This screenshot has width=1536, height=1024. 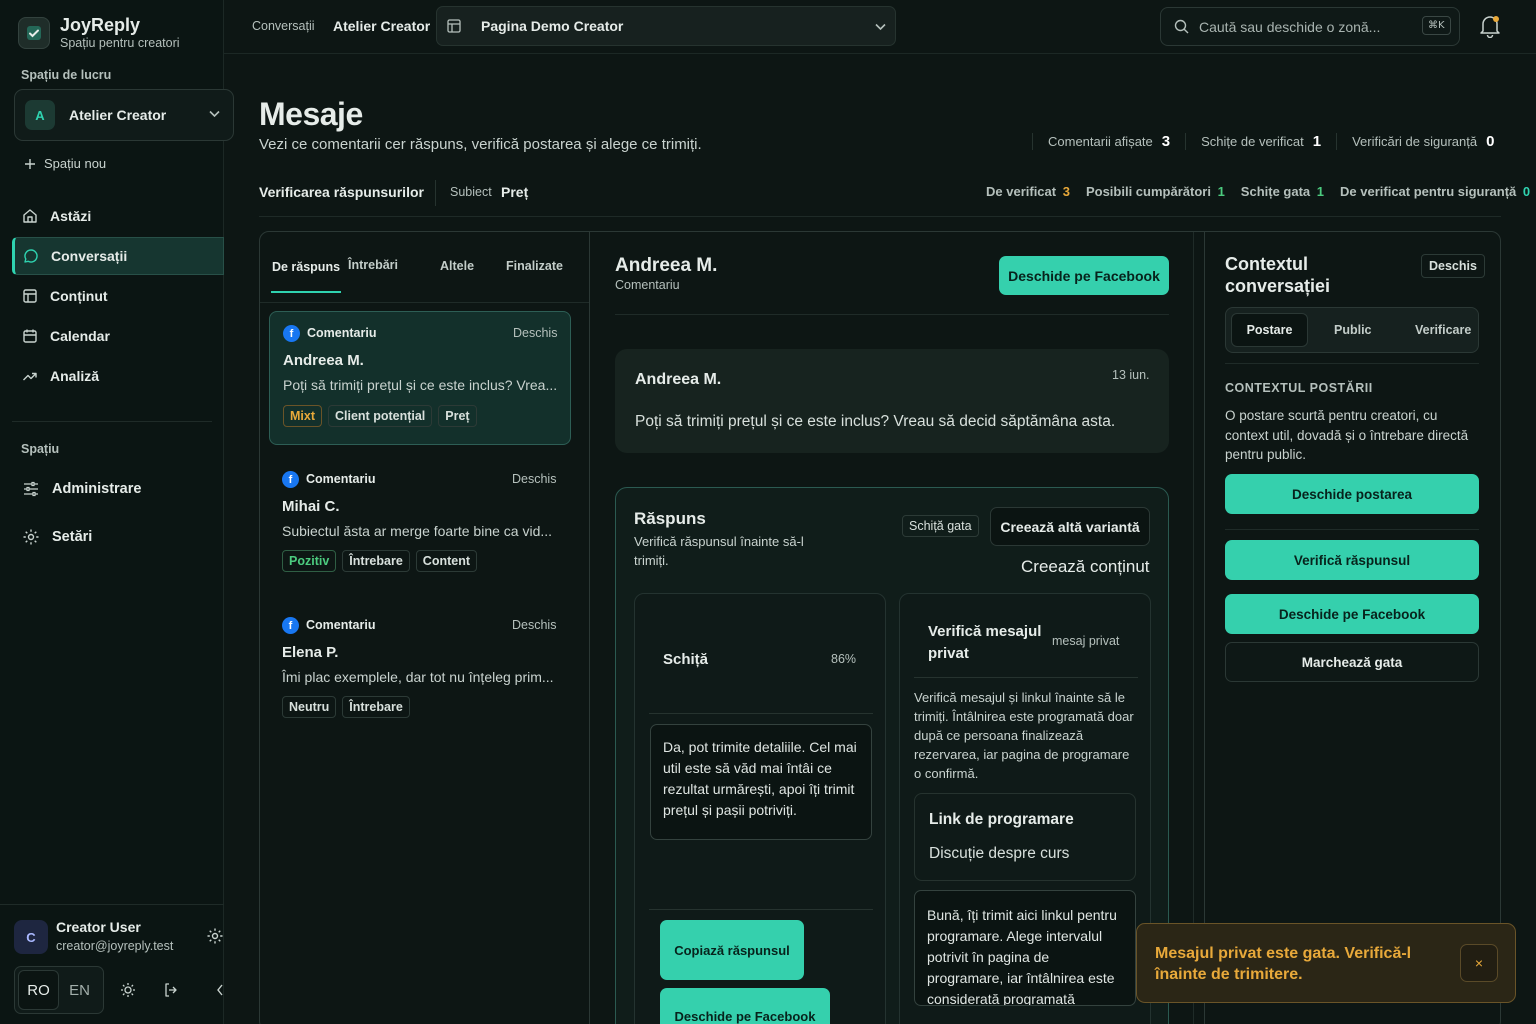 What do you see at coordinates (1252, 141) in the screenshot?
I see `stat-label: Schițe de verificat` at bounding box center [1252, 141].